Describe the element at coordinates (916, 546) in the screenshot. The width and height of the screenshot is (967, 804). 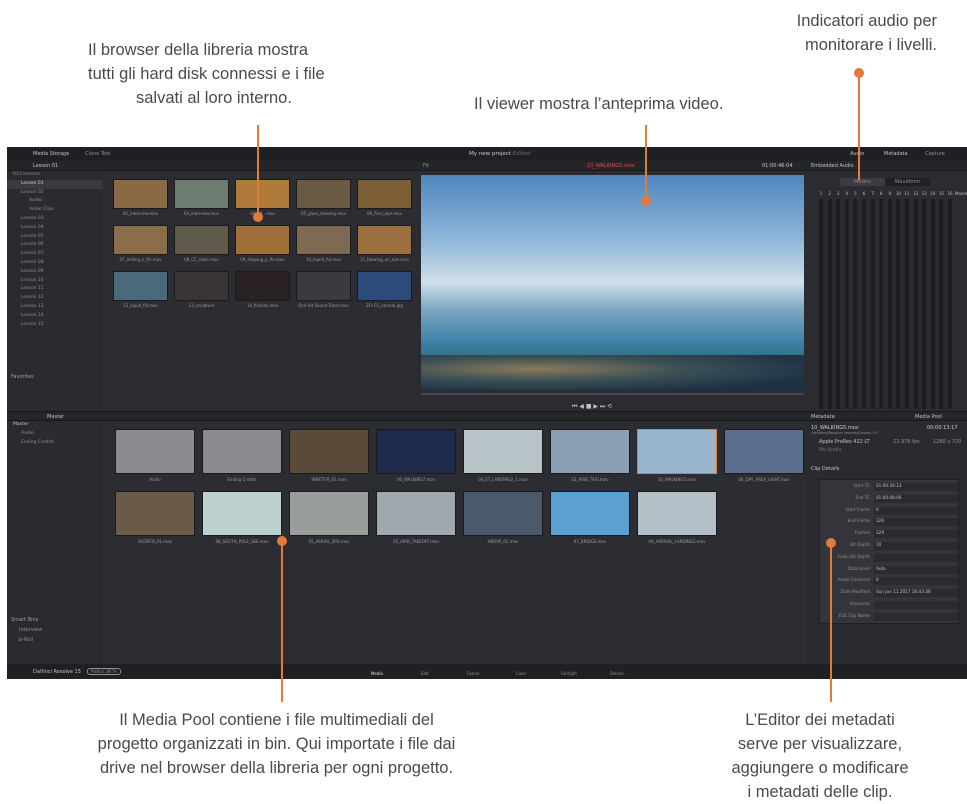
I see `metadata-field-value: 10` at that location.